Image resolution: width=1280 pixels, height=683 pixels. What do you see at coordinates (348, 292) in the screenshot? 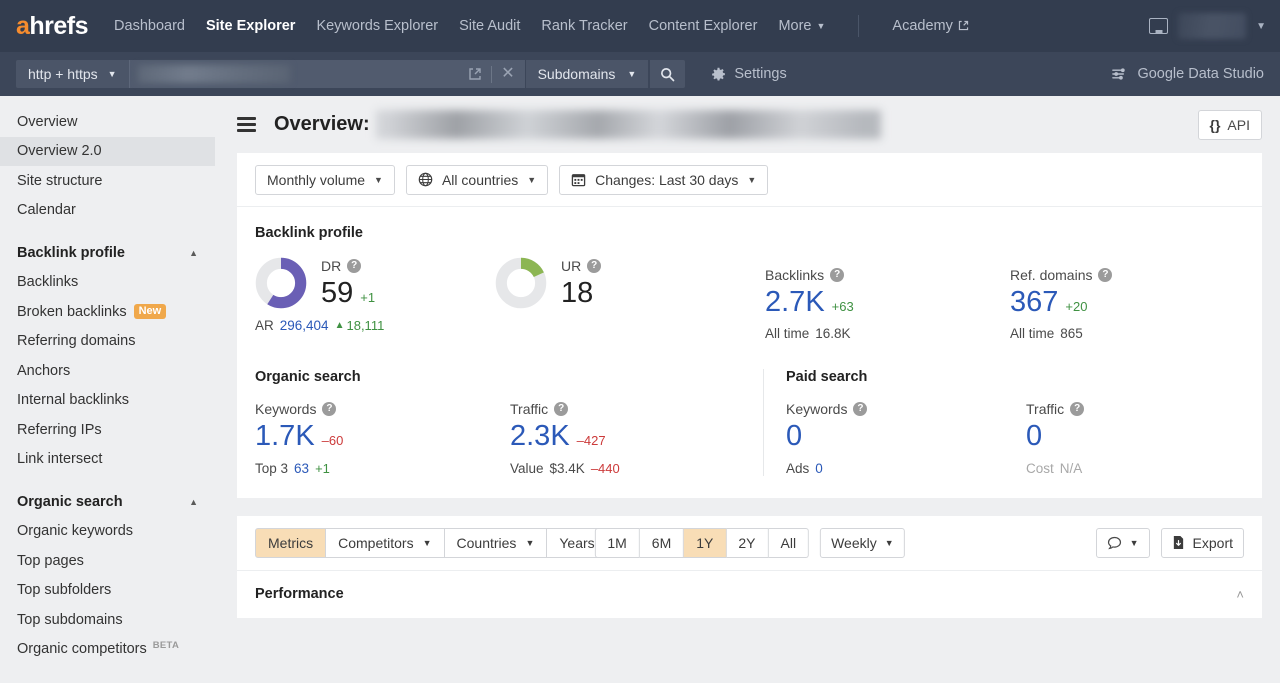
I see `dr-value-row: 59 +1` at bounding box center [348, 292].